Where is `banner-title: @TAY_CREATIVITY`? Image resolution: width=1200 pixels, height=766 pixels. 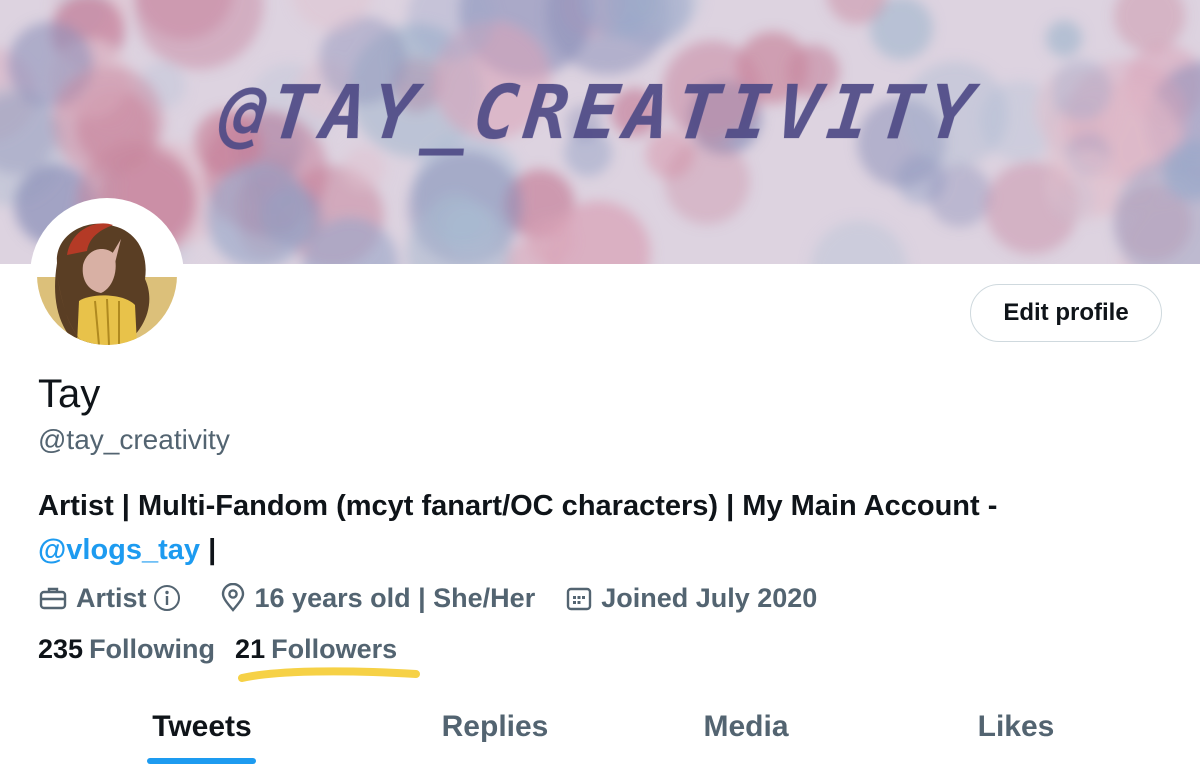
banner-title: @TAY_CREATIVITY is located at coordinates (600, 113).